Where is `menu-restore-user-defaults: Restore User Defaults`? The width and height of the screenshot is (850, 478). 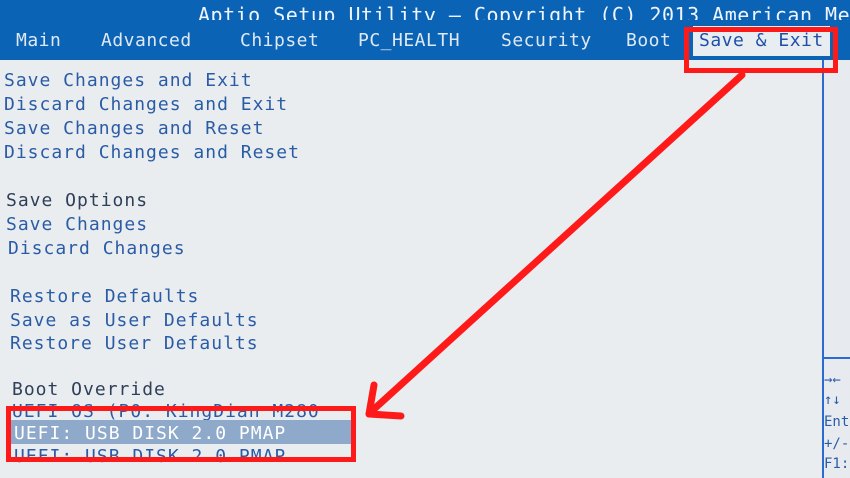 menu-restore-user-defaults: Restore User Defaults is located at coordinates (134, 343).